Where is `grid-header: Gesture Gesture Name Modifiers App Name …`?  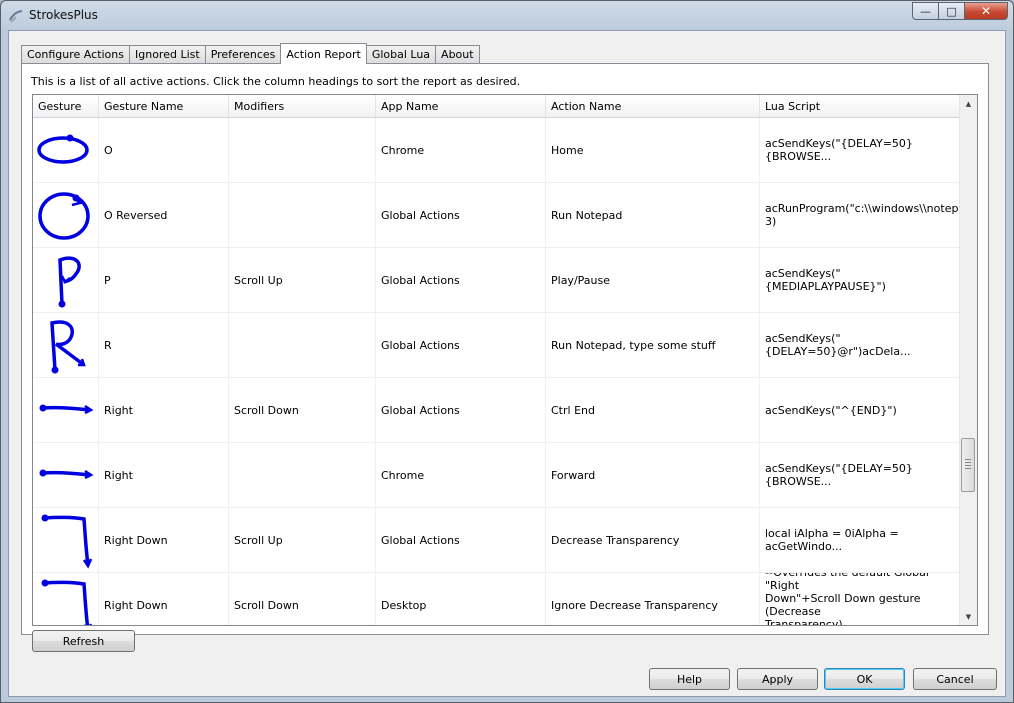 grid-header: Gesture Gesture Name Modifiers App Name … is located at coordinates (499, 106).